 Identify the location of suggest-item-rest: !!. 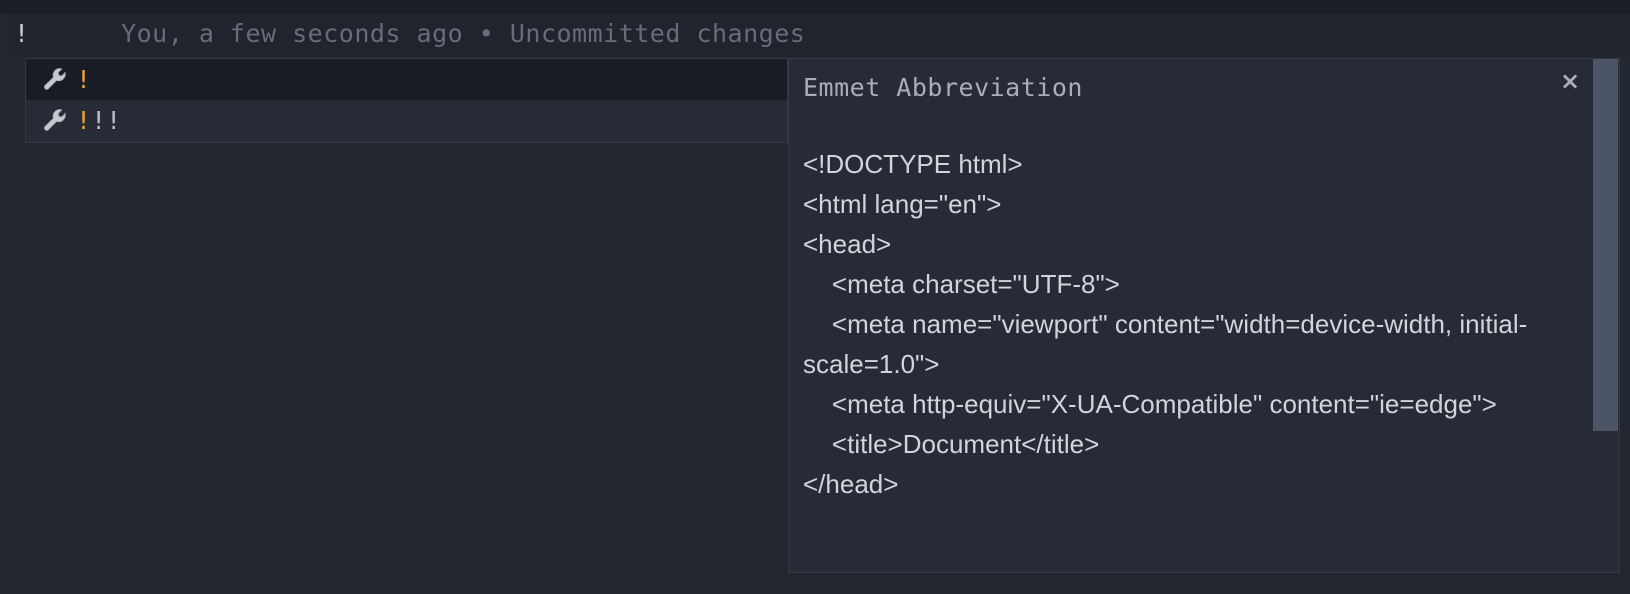
(106, 120).